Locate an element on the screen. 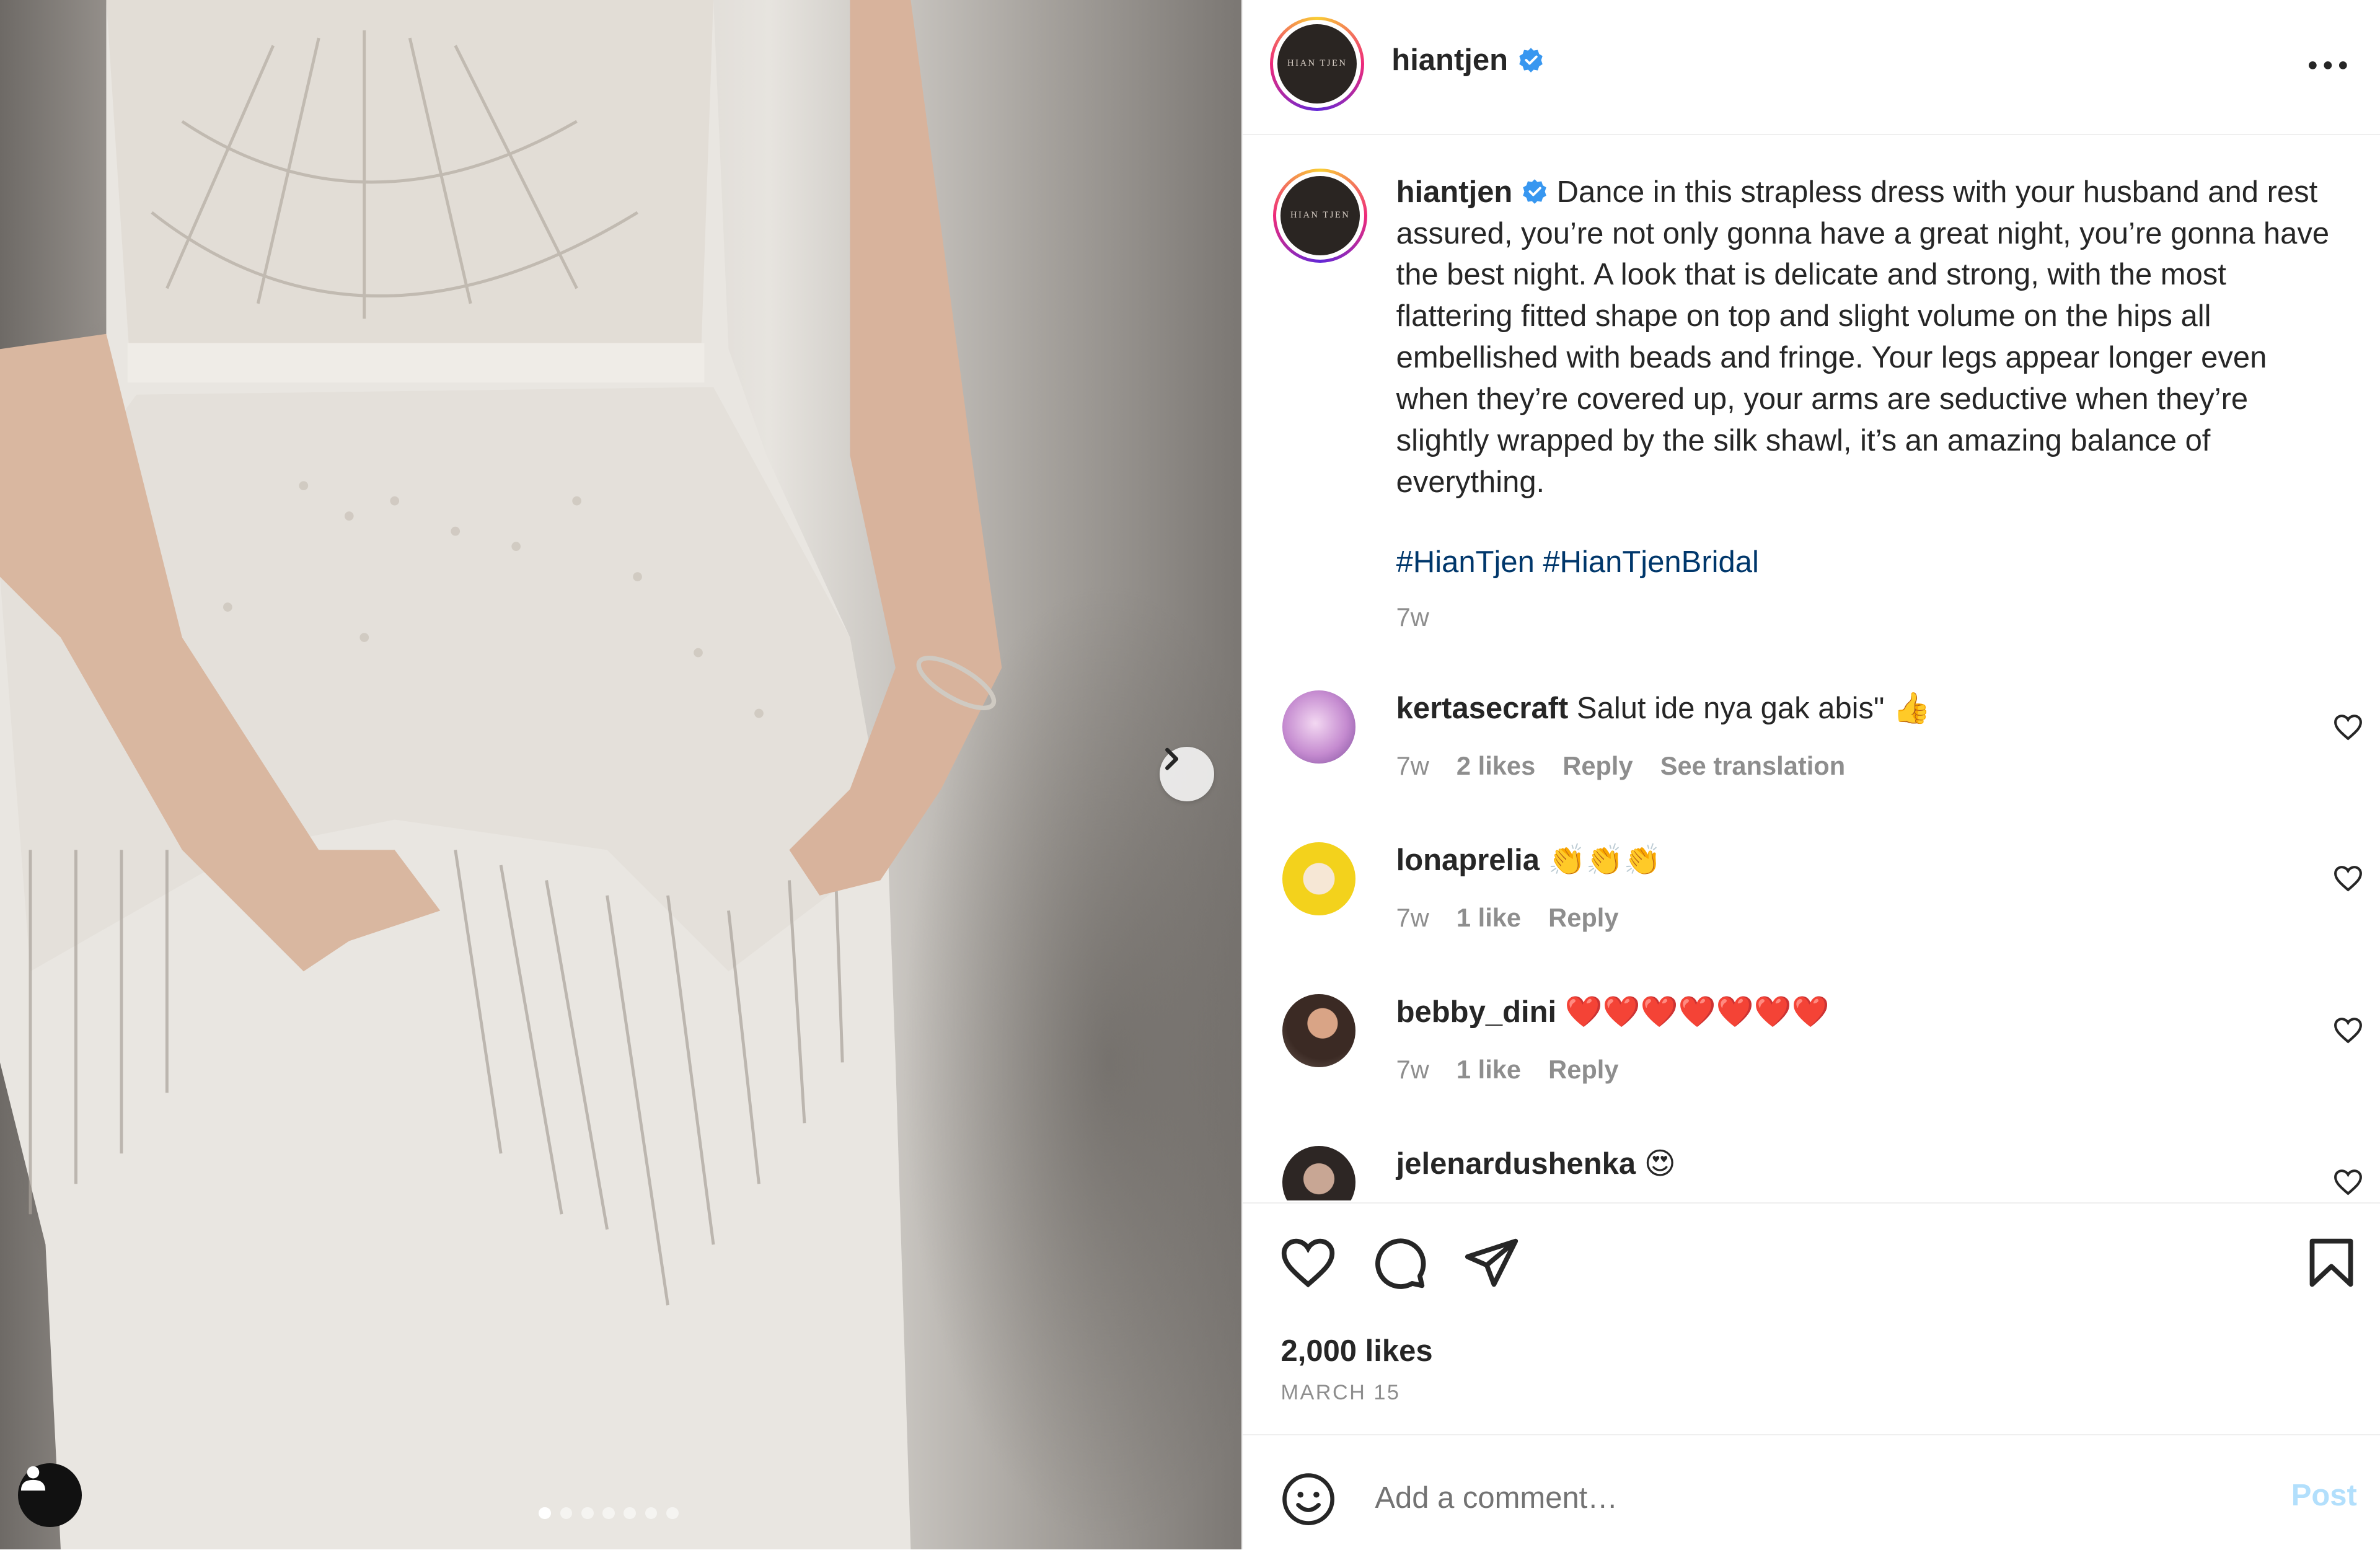  save-bookmark-icon is located at coordinates (2331, 1263).